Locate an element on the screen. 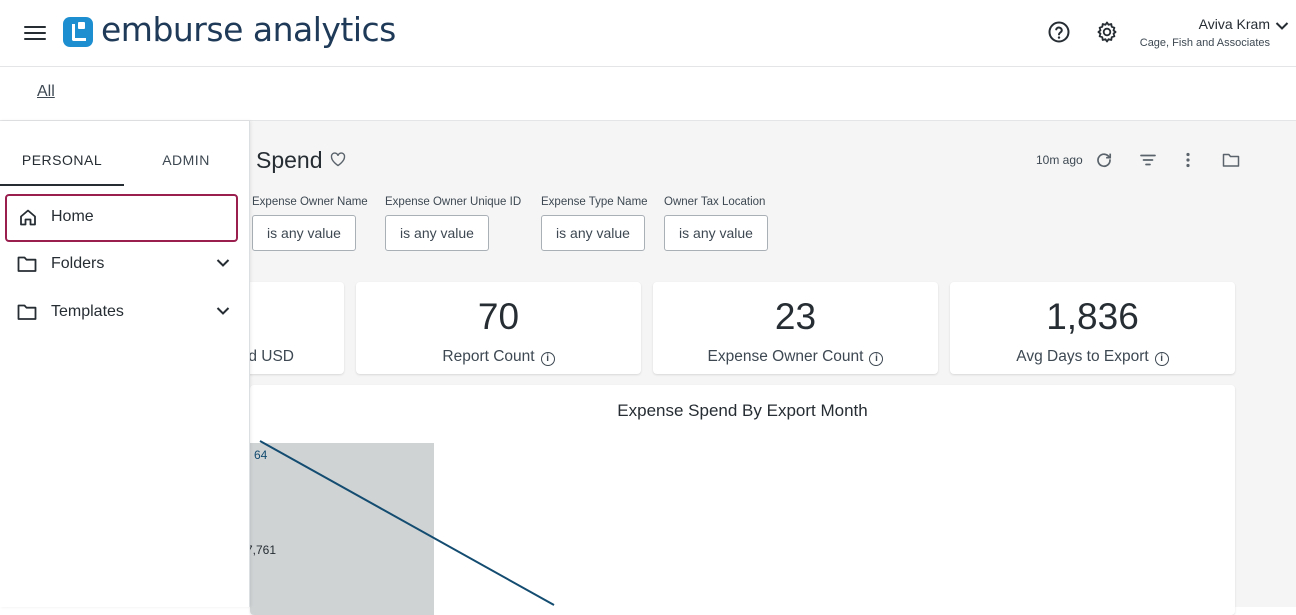  sidebar-item-folders: Folders is located at coordinates (121, 265).